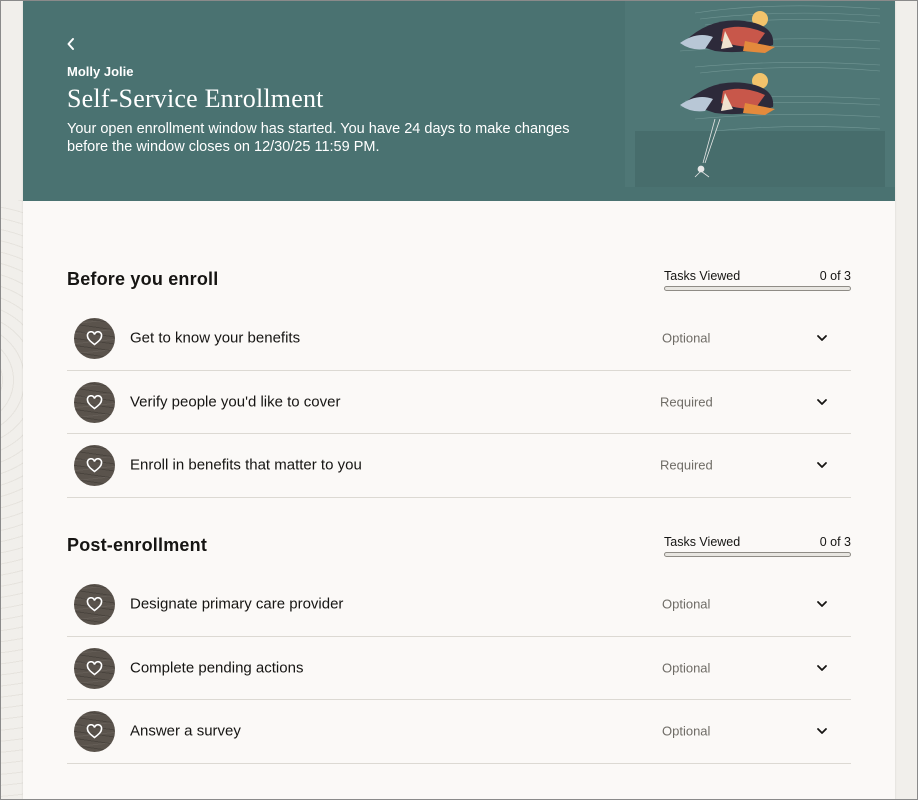  What do you see at coordinates (246, 465) in the screenshot?
I see `task-label: Enroll in benefits that matter to you` at bounding box center [246, 465].